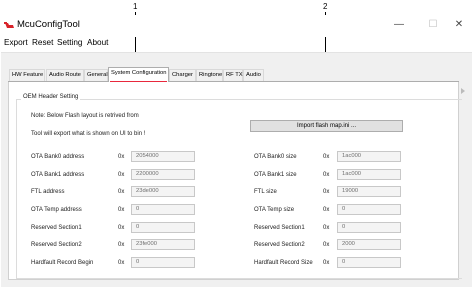 The image size is (474, 287). What do you see at coordinates (56, 228) in the screenshot?
I see `reserved-section1-label: Reserved Section1` at bounding box center [56, 228].